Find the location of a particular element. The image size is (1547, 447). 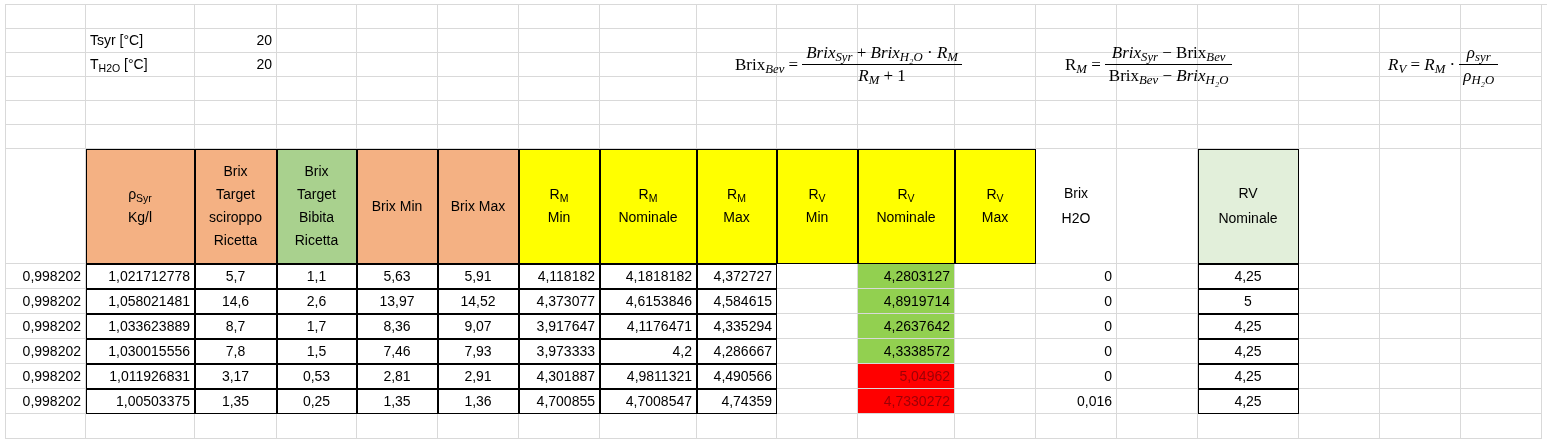

table-cell: 4,2803127 is located at coordinates (906, 276).